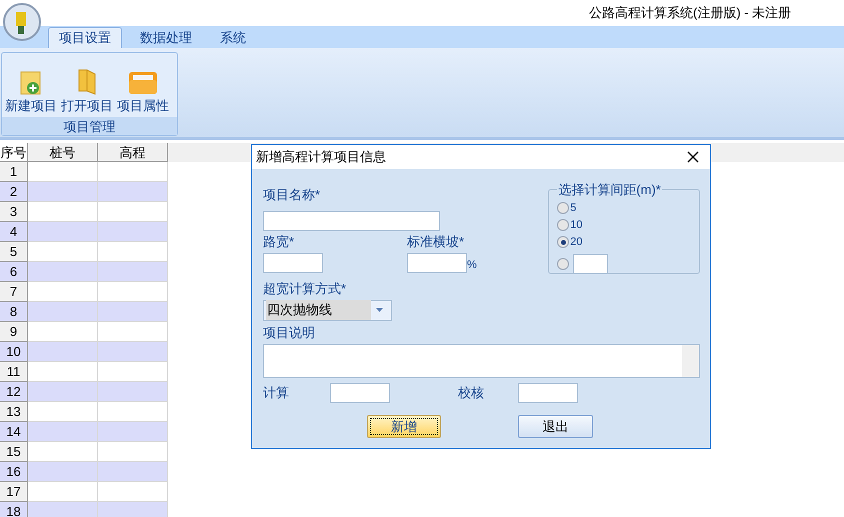 This screenshot has height=517, width=844. What do you see at coordinates (436, 241) in the screenshot?
I see `field-label: 标准横坡*` at bounding box center [436, 241].